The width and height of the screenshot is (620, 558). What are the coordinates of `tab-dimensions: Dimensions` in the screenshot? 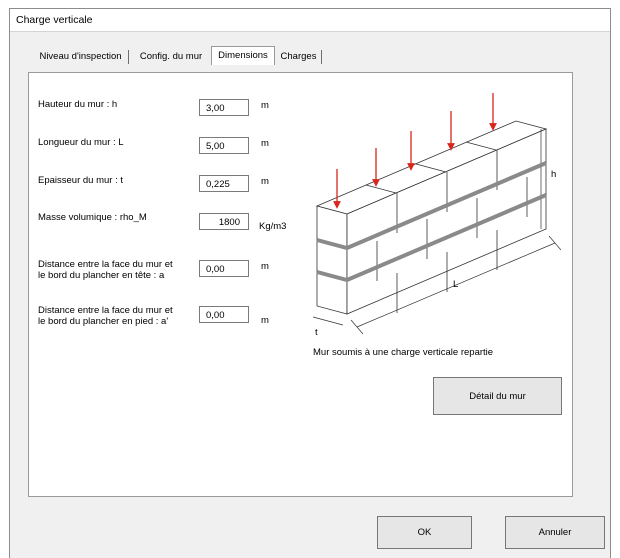 It's located at (243, 55).